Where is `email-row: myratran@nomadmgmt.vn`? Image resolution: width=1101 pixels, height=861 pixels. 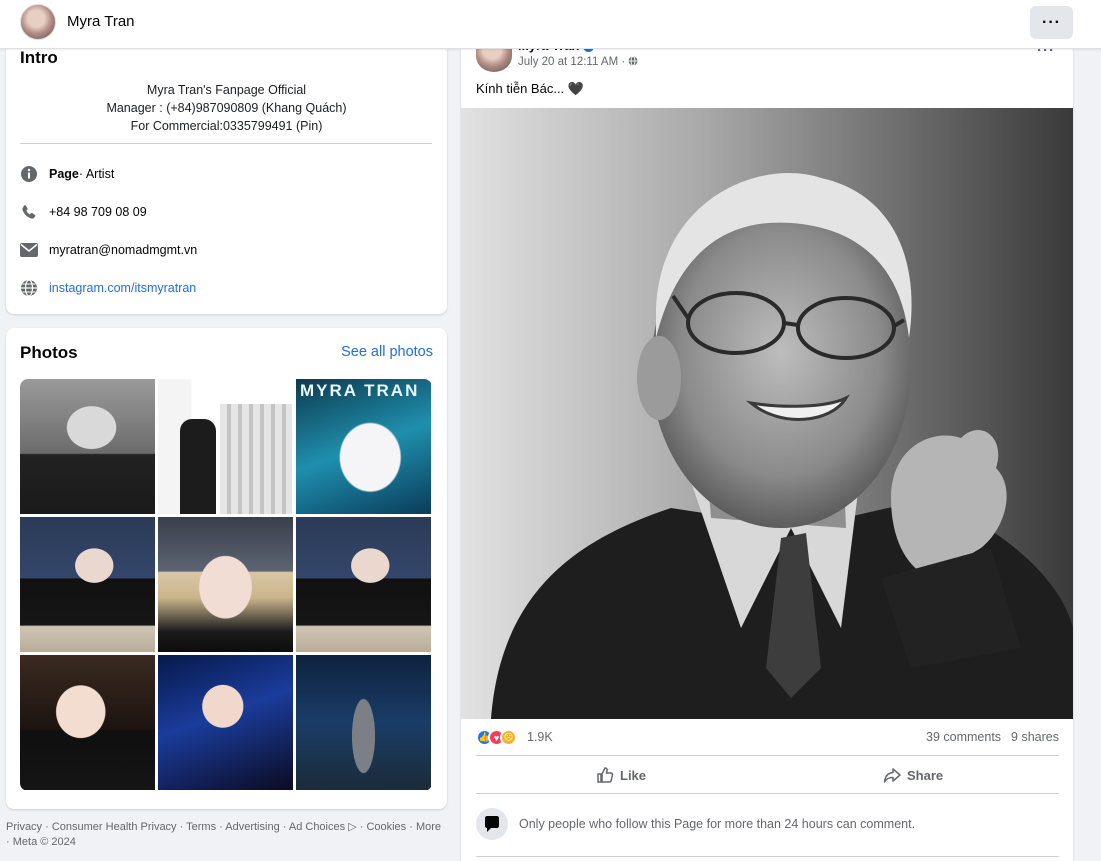 email-row: myratran@nomadmgmt.vn is located at coordinates (108, 250).